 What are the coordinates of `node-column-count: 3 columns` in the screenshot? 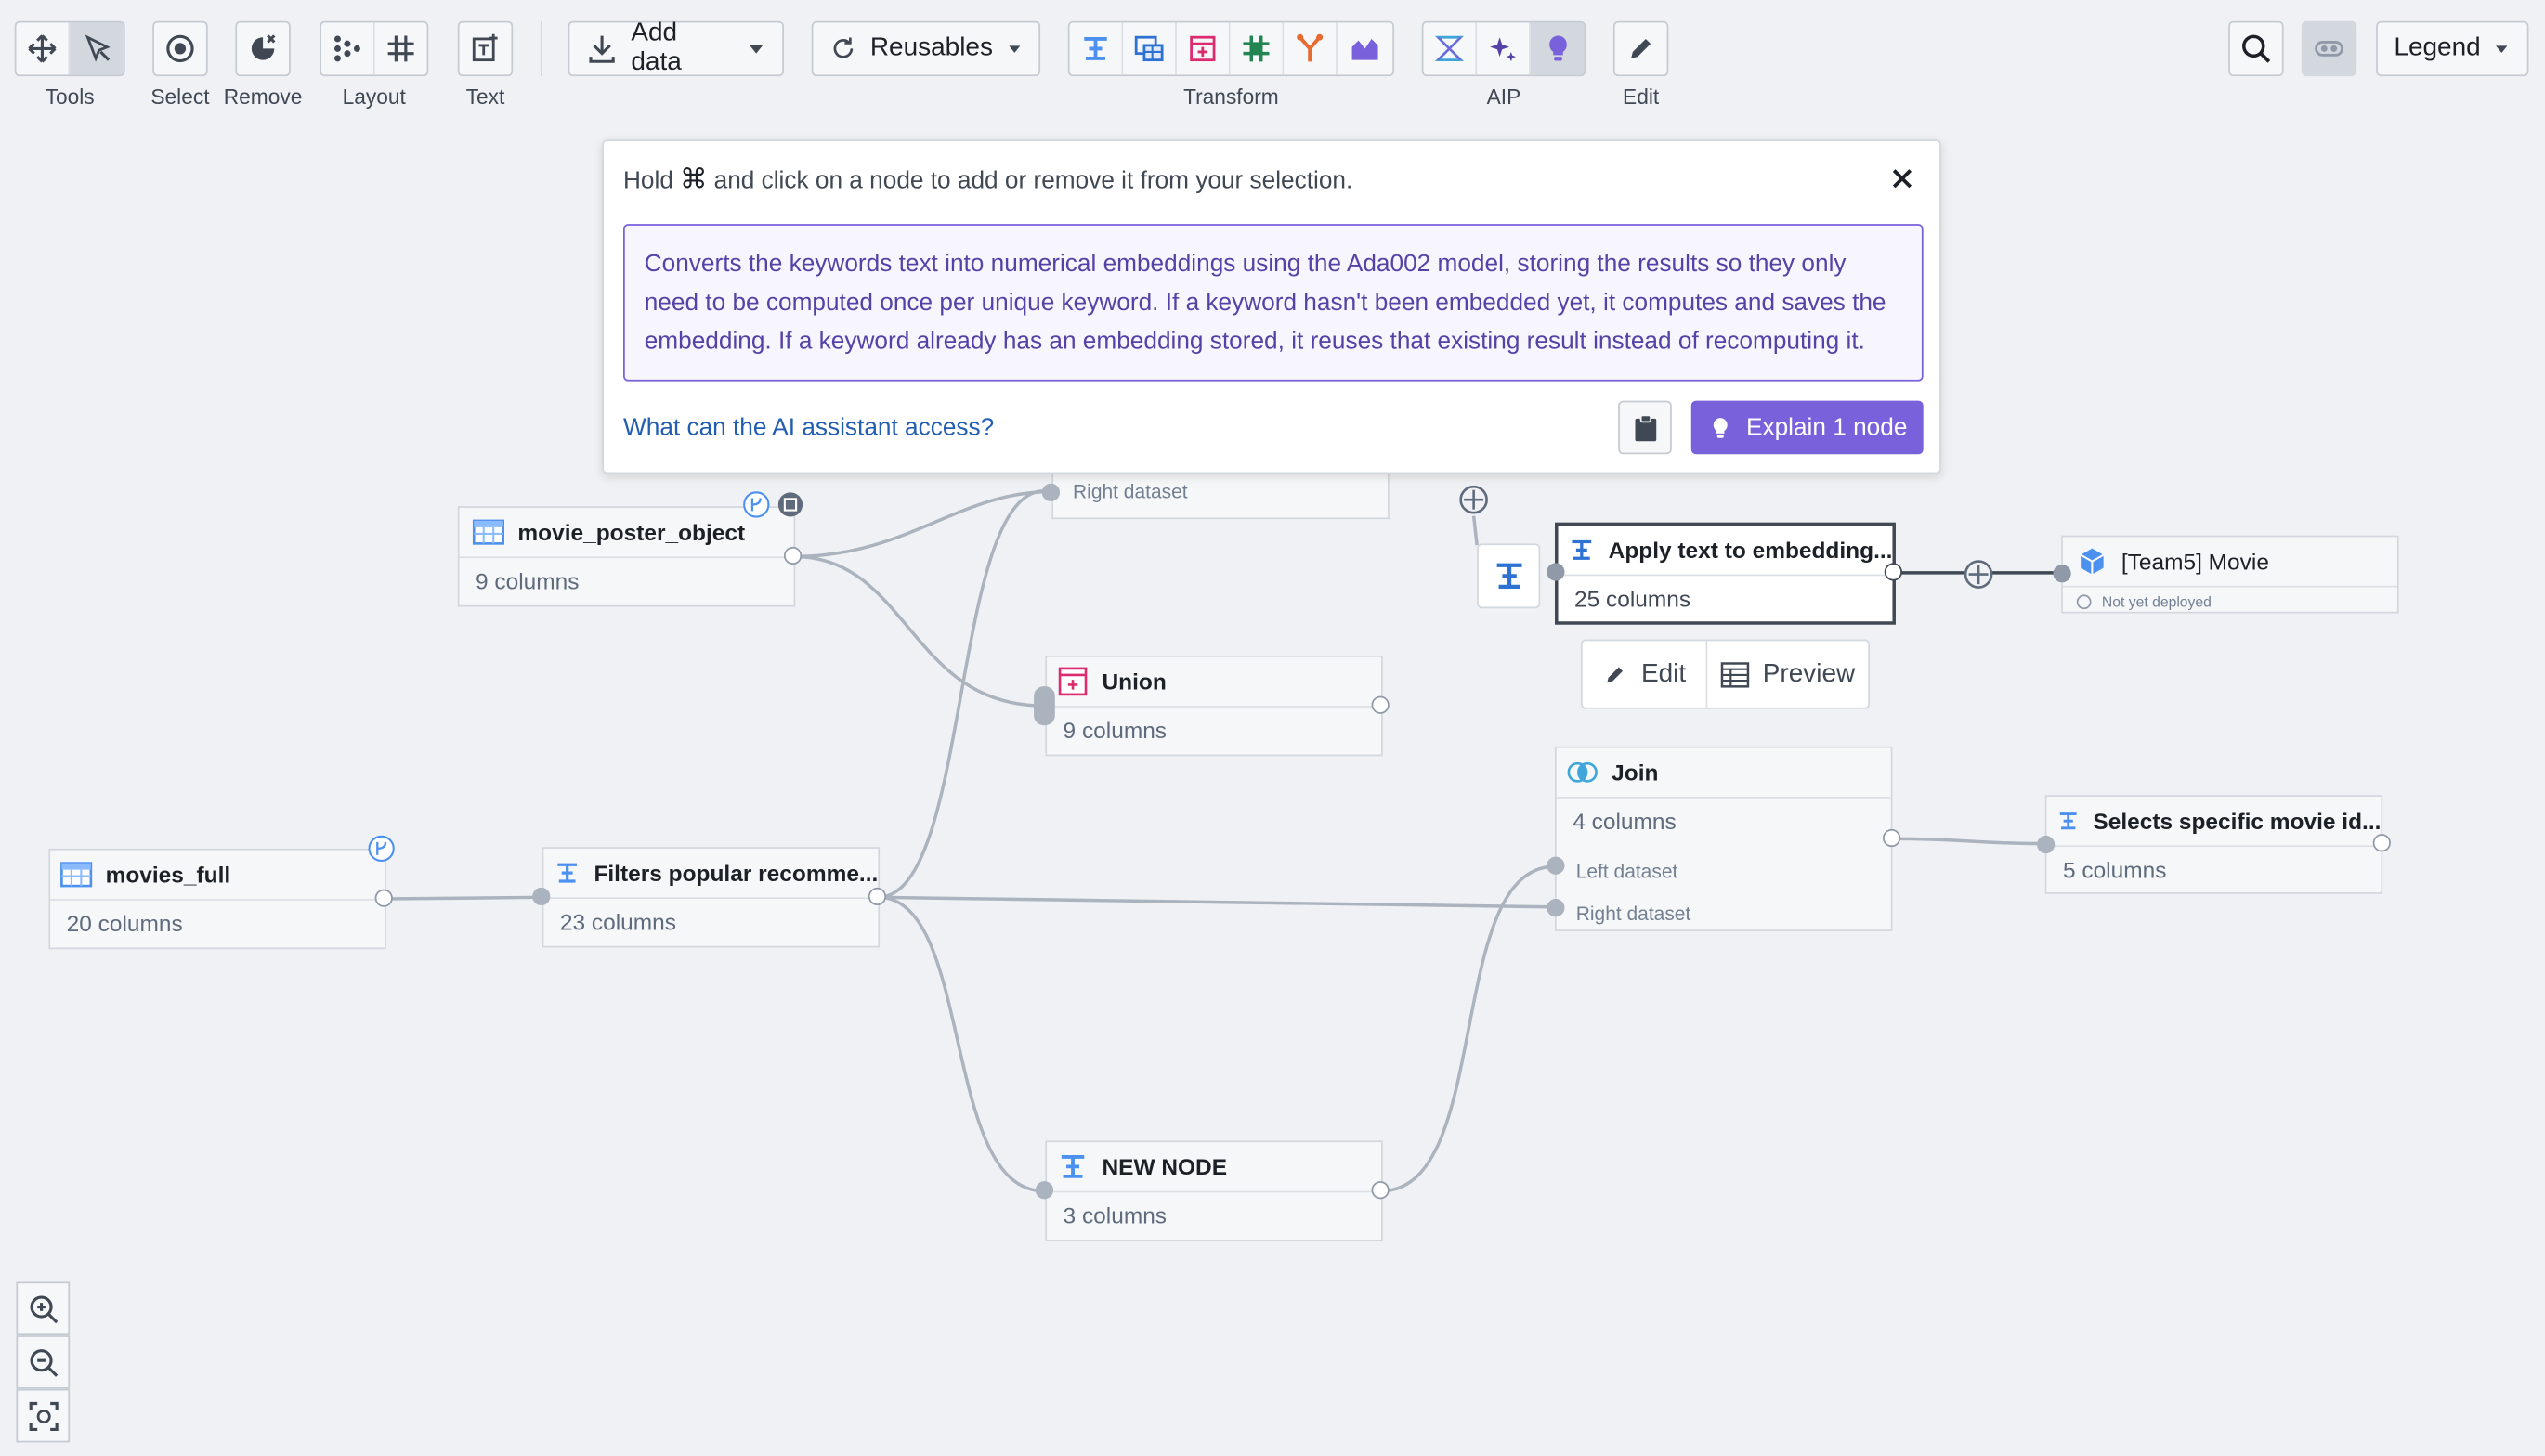 It's located at (1115, 1215).